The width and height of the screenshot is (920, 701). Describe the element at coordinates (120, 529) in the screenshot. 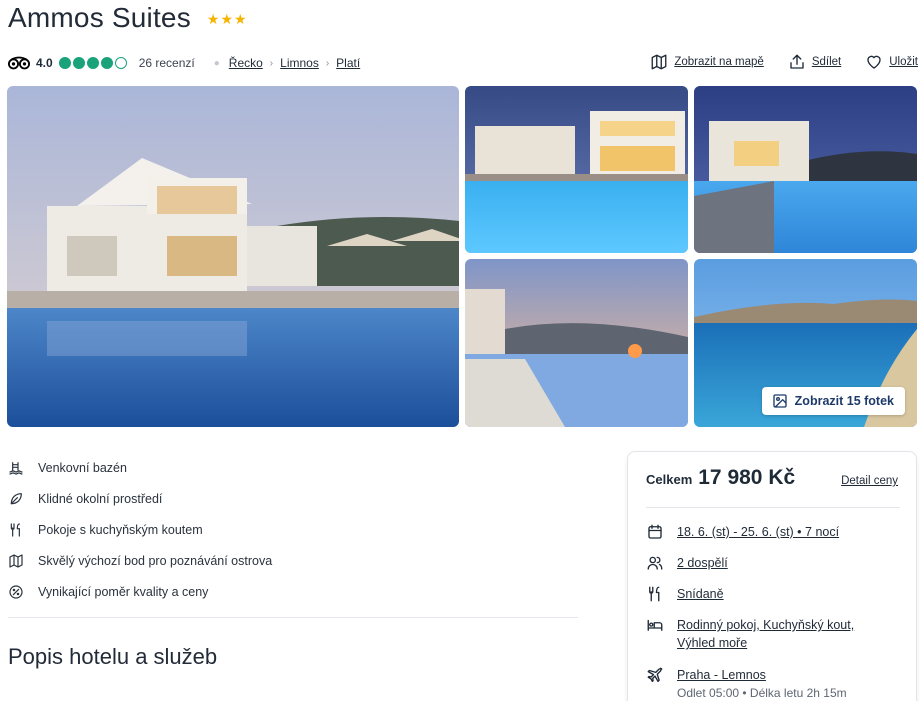

I see `amenity-label: Pokoje s kuchyňským koutem` at that location.